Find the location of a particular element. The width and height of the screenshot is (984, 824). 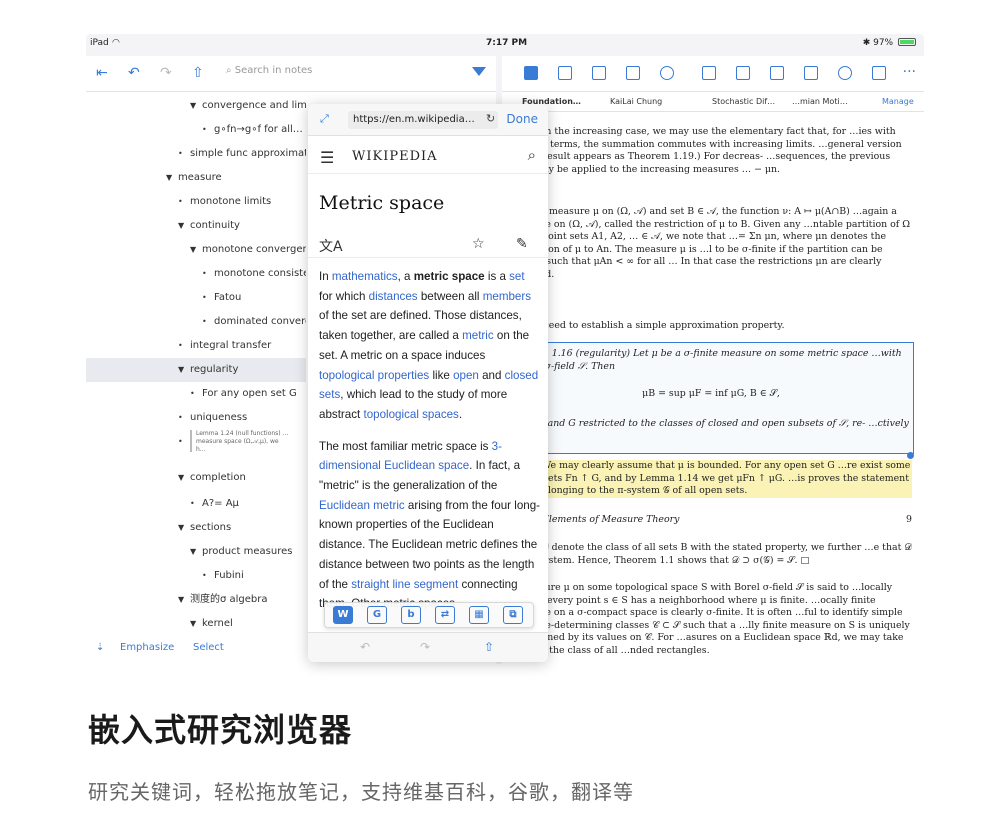

outline-row: • integral transfer is located at coordinates (196, 346).